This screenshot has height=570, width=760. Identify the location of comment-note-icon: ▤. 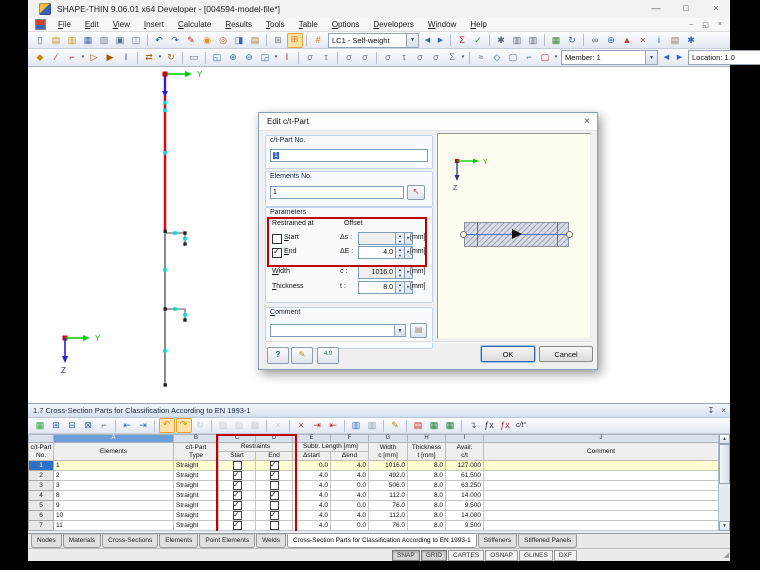
(675, 40).